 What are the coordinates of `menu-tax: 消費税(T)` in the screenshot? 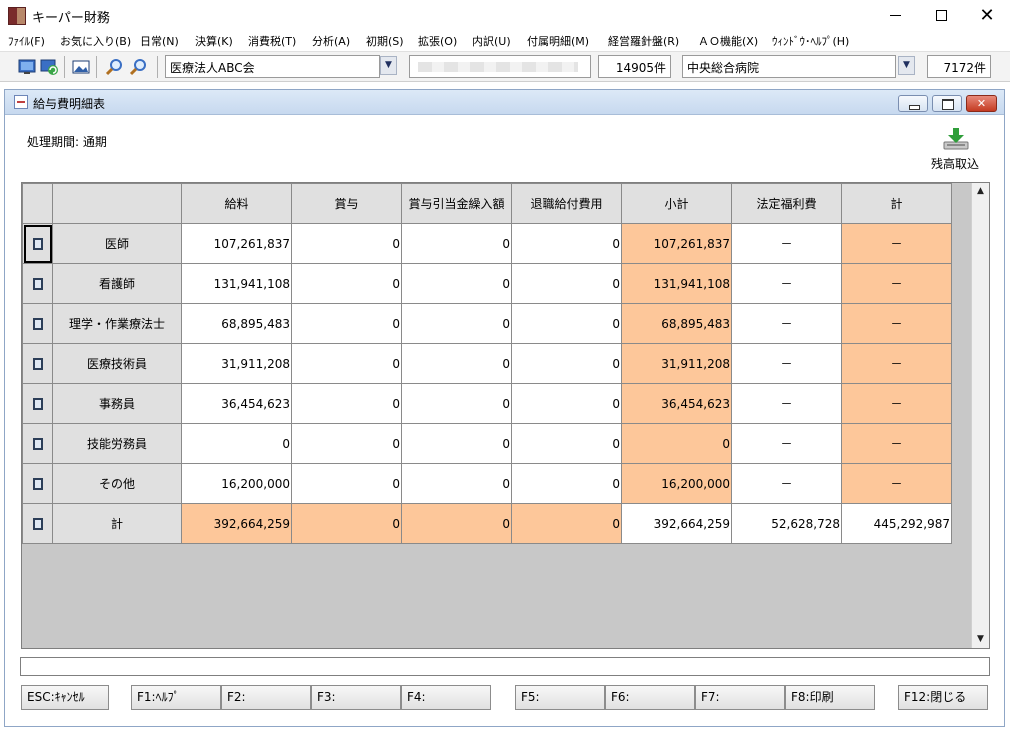 It's located at (272, 41).